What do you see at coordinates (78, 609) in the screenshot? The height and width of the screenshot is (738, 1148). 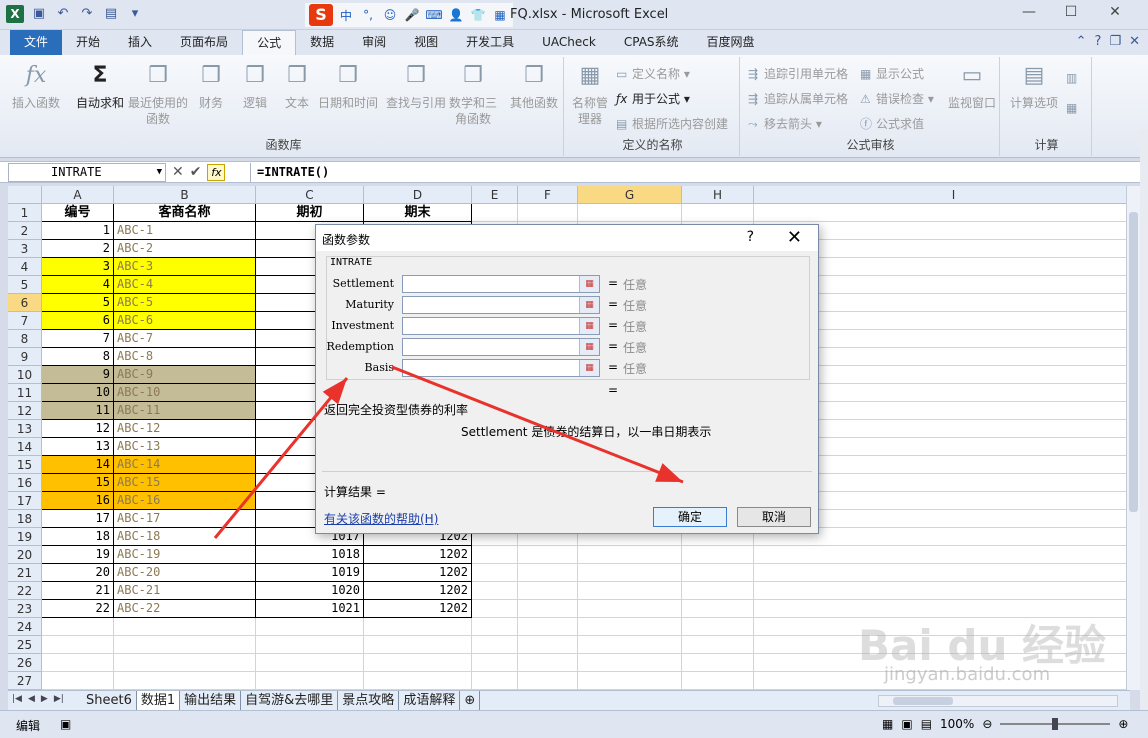 I see `cell: 22` at bounding box center [78, 609].